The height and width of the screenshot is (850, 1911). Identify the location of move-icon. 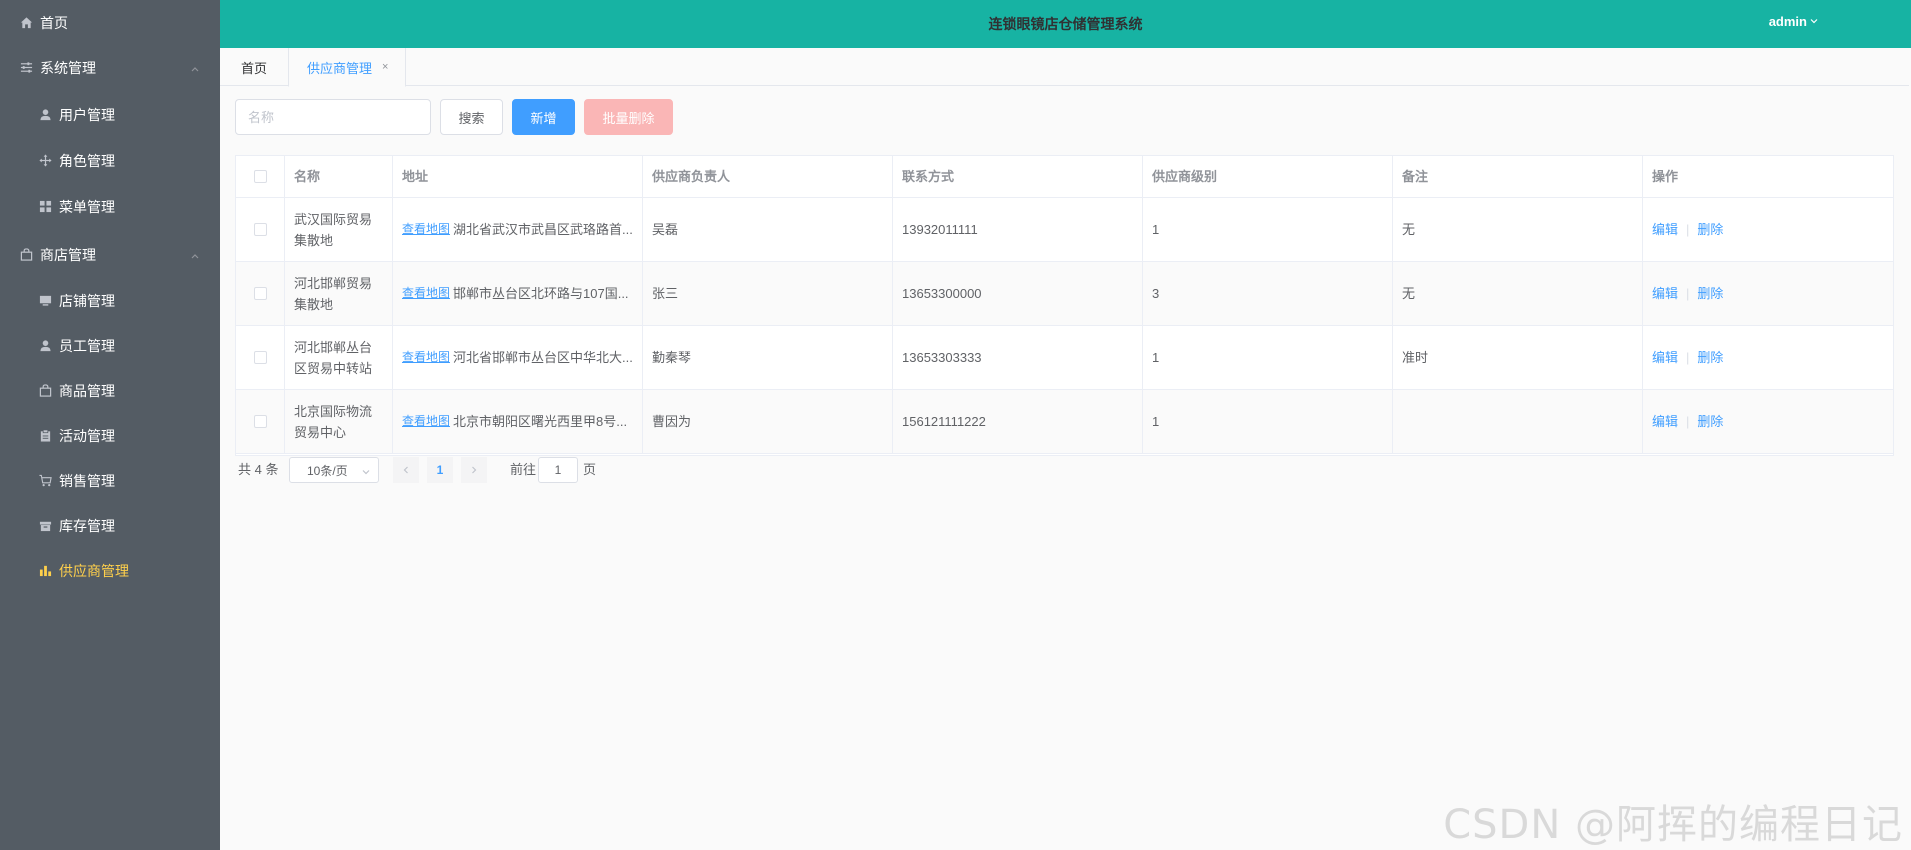
(45, 161).